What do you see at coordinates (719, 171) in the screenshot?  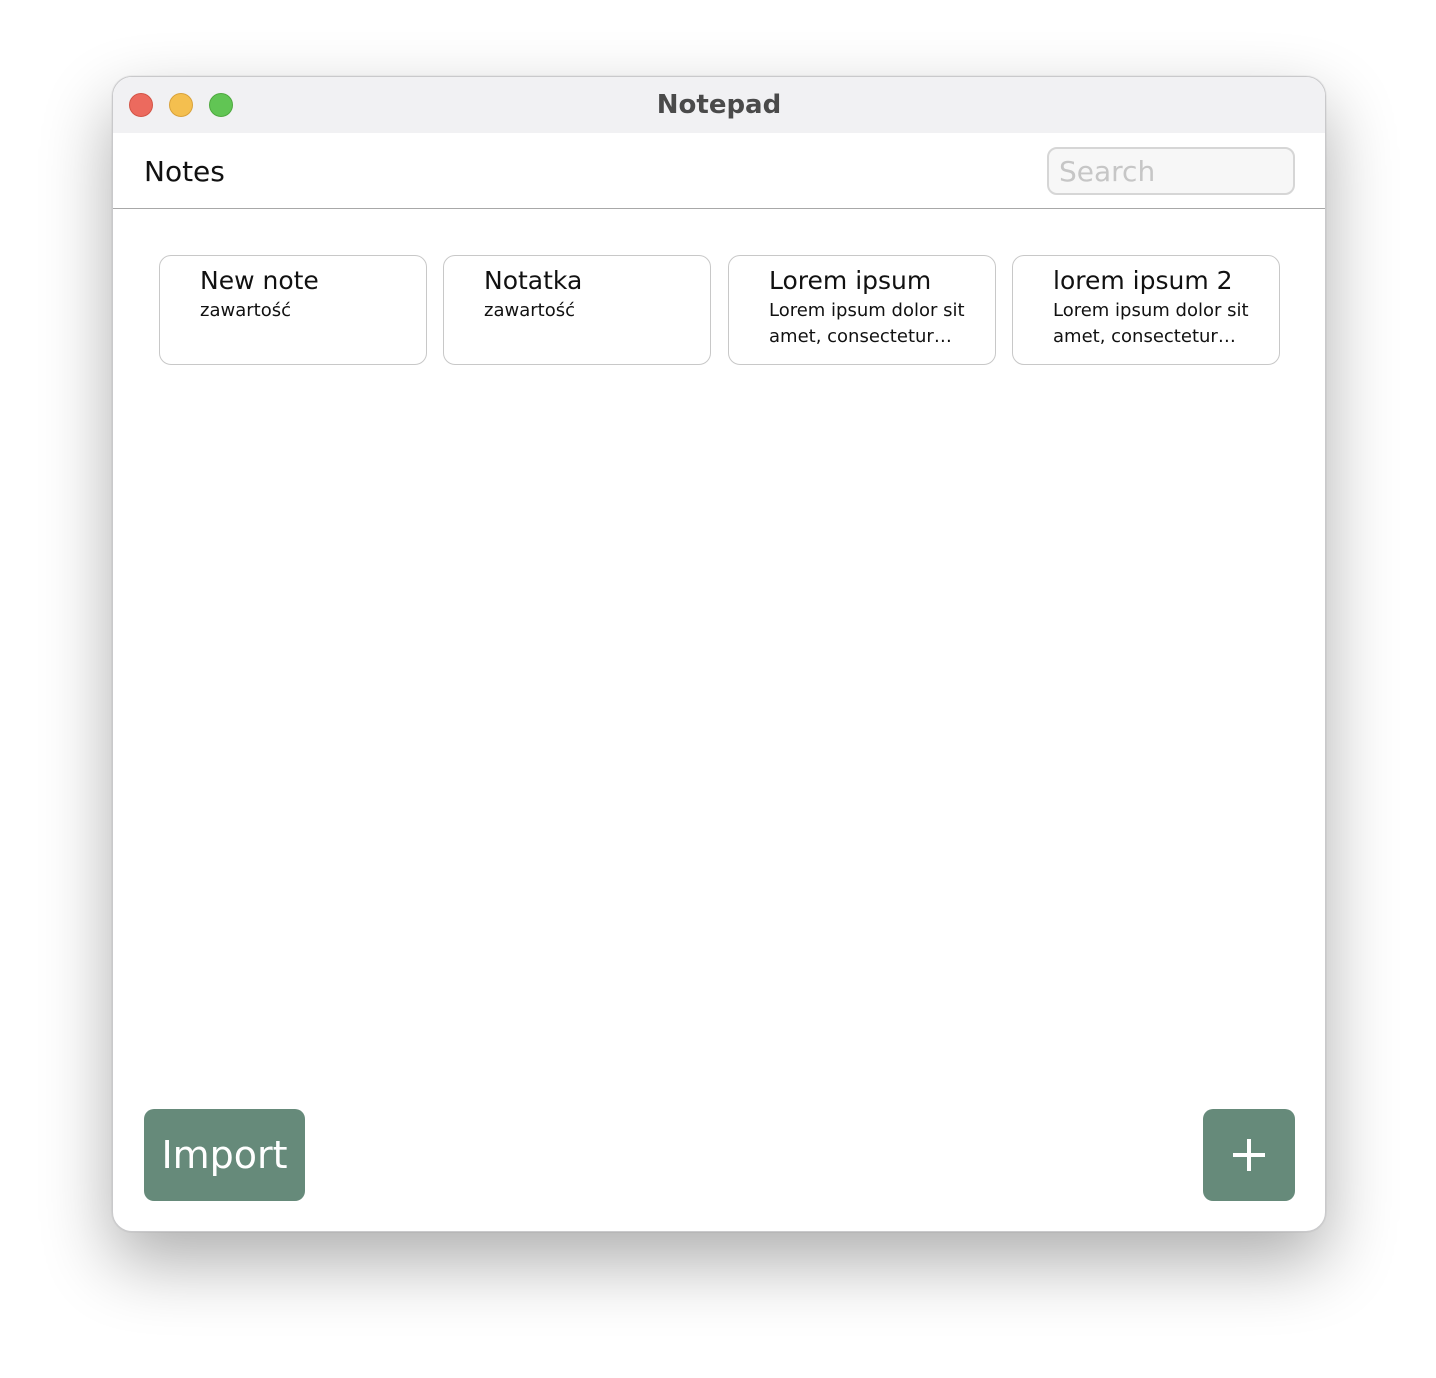 I see `notes-header: Notes` at bounding box center [719, 171].